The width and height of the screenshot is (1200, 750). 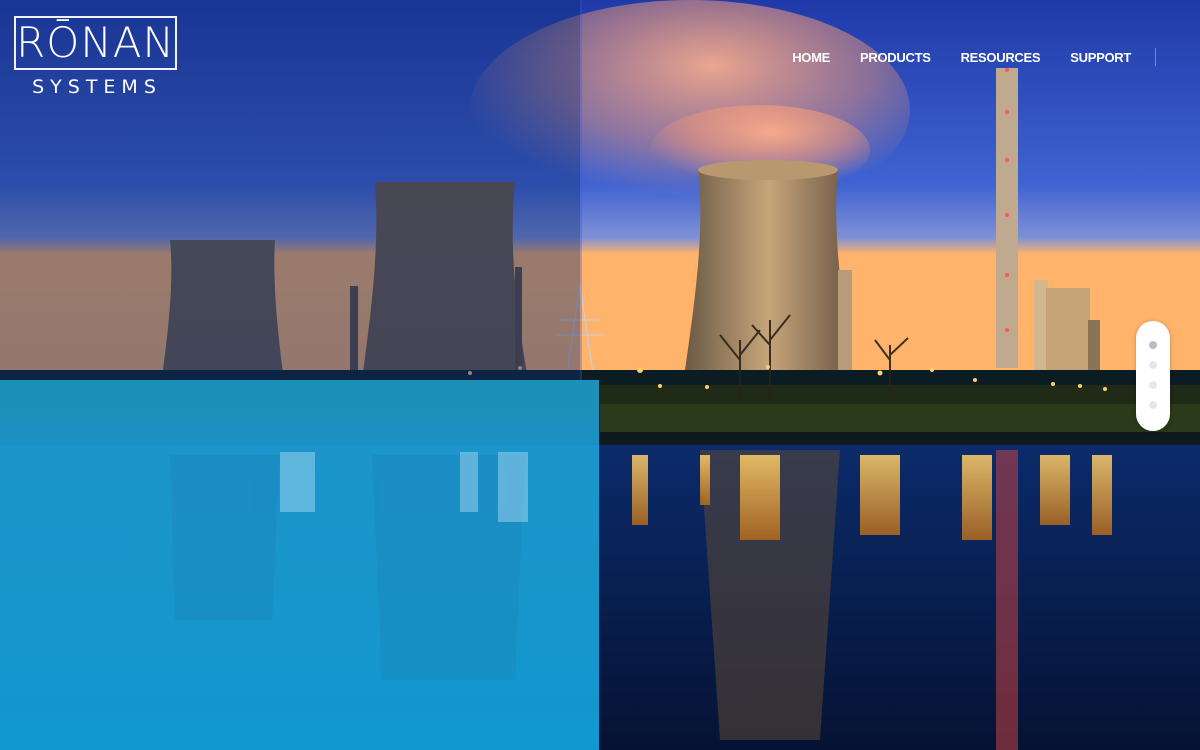 I want to click on slide-pager, so click(x=1153, y=376).